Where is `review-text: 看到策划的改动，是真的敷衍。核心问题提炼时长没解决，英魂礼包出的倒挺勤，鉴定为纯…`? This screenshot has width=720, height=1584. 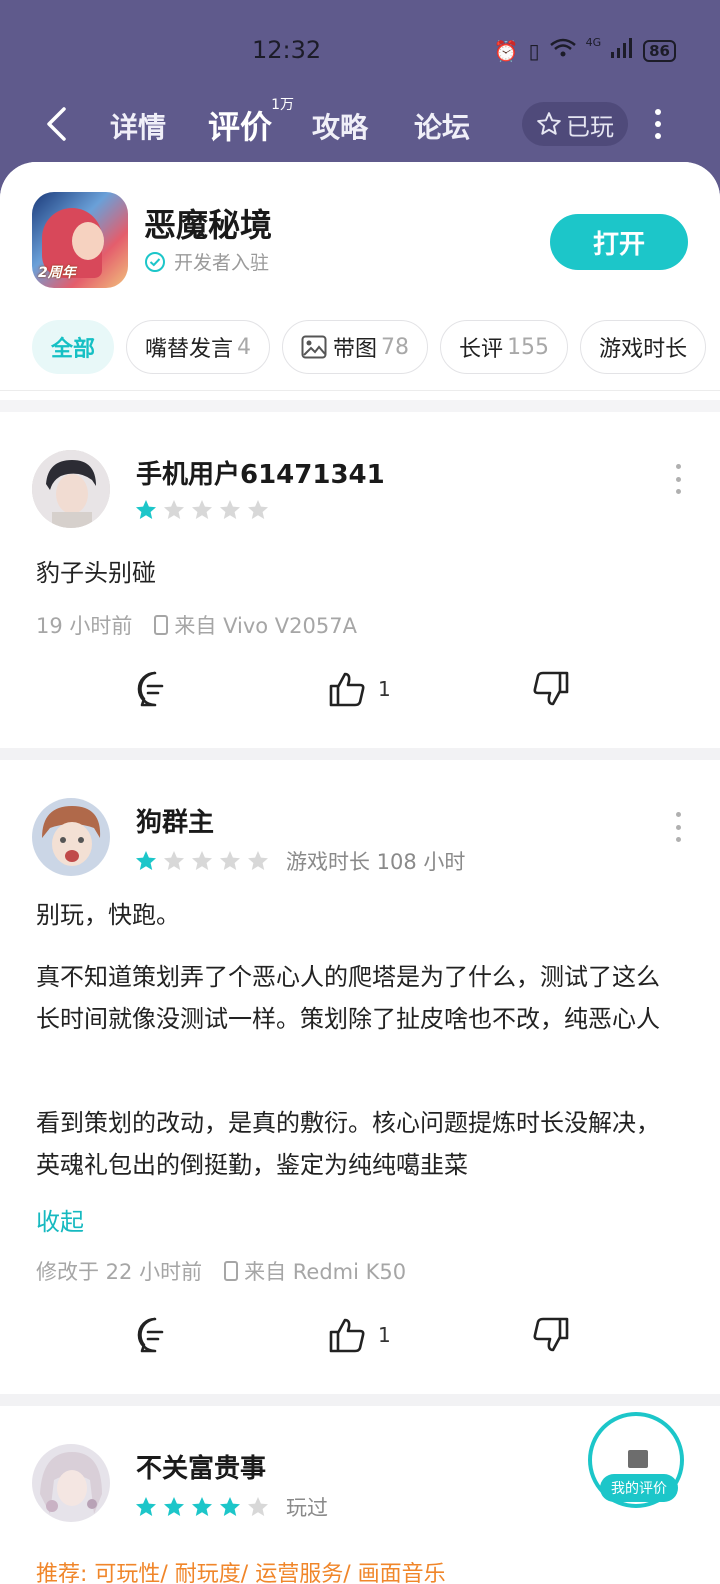 review-text: 看到策划的改动，是真的敷衍。核心问题提炼时长没解决，英魂礼包出的倒挺勤，鉴定为纯… is located at coordinates (348, 1144).